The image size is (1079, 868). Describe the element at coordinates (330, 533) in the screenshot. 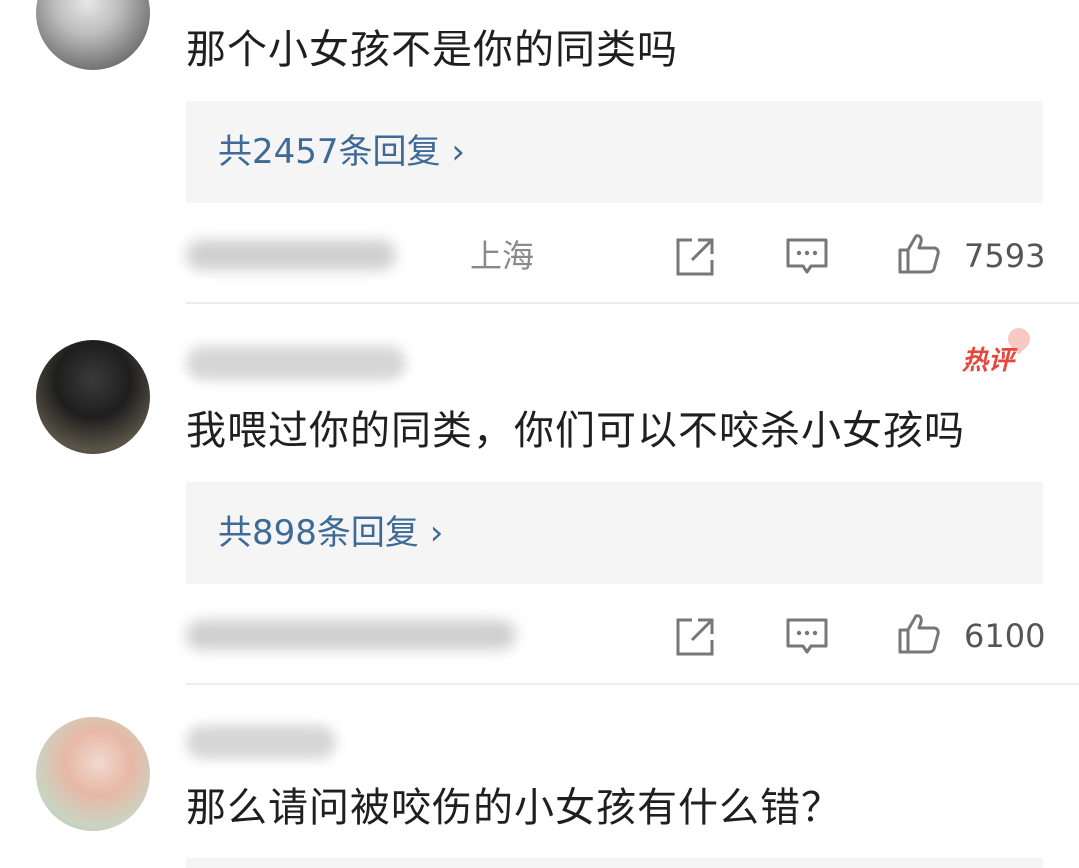

I see `view-replies-link: 共898条回复 ›` at that location.